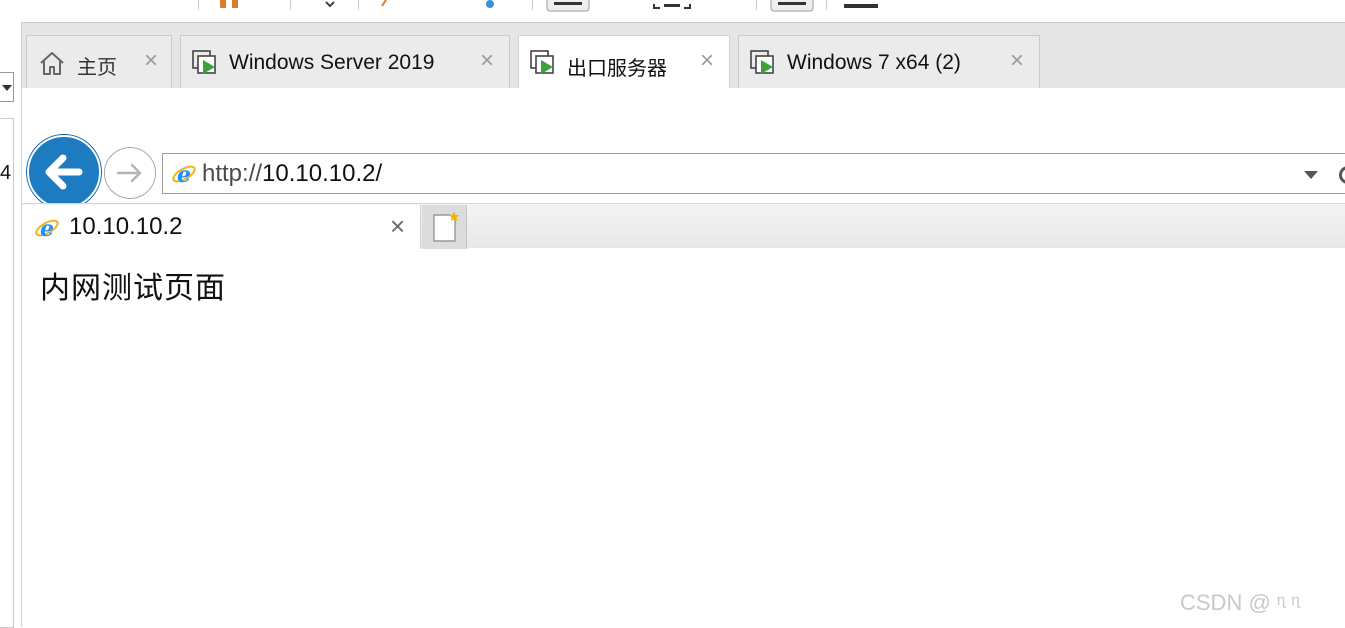 The height and width of the screenshot is (628, 1345). Describe the element at coordinates (126, 226) in the screenshot. I see `browser-tab-title: 10.10.10.2` at that location.